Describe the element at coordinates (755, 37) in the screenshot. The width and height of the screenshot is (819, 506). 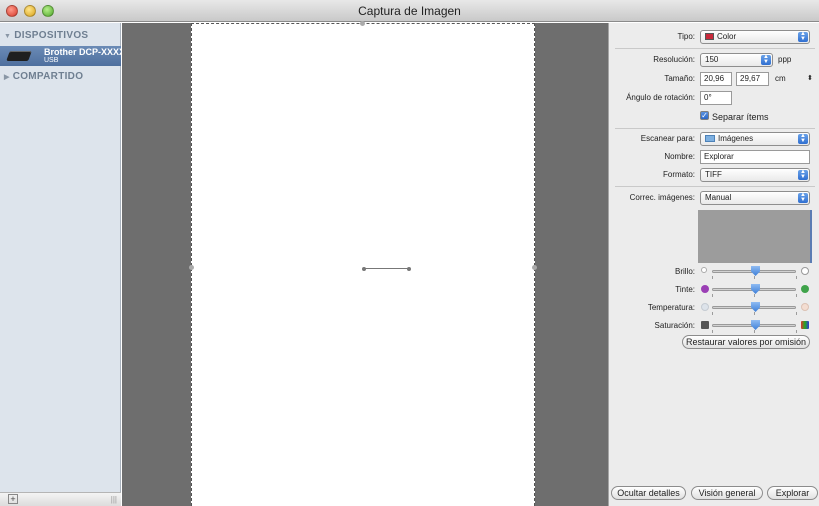
I see `tipo-popup: Color ▲ ▼` at that location.